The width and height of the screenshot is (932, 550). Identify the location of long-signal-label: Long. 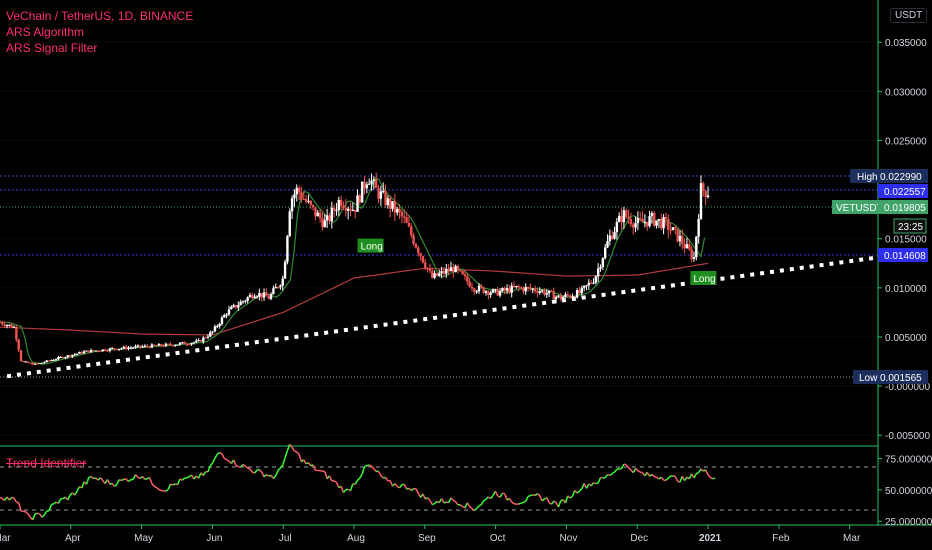
(704, 279).